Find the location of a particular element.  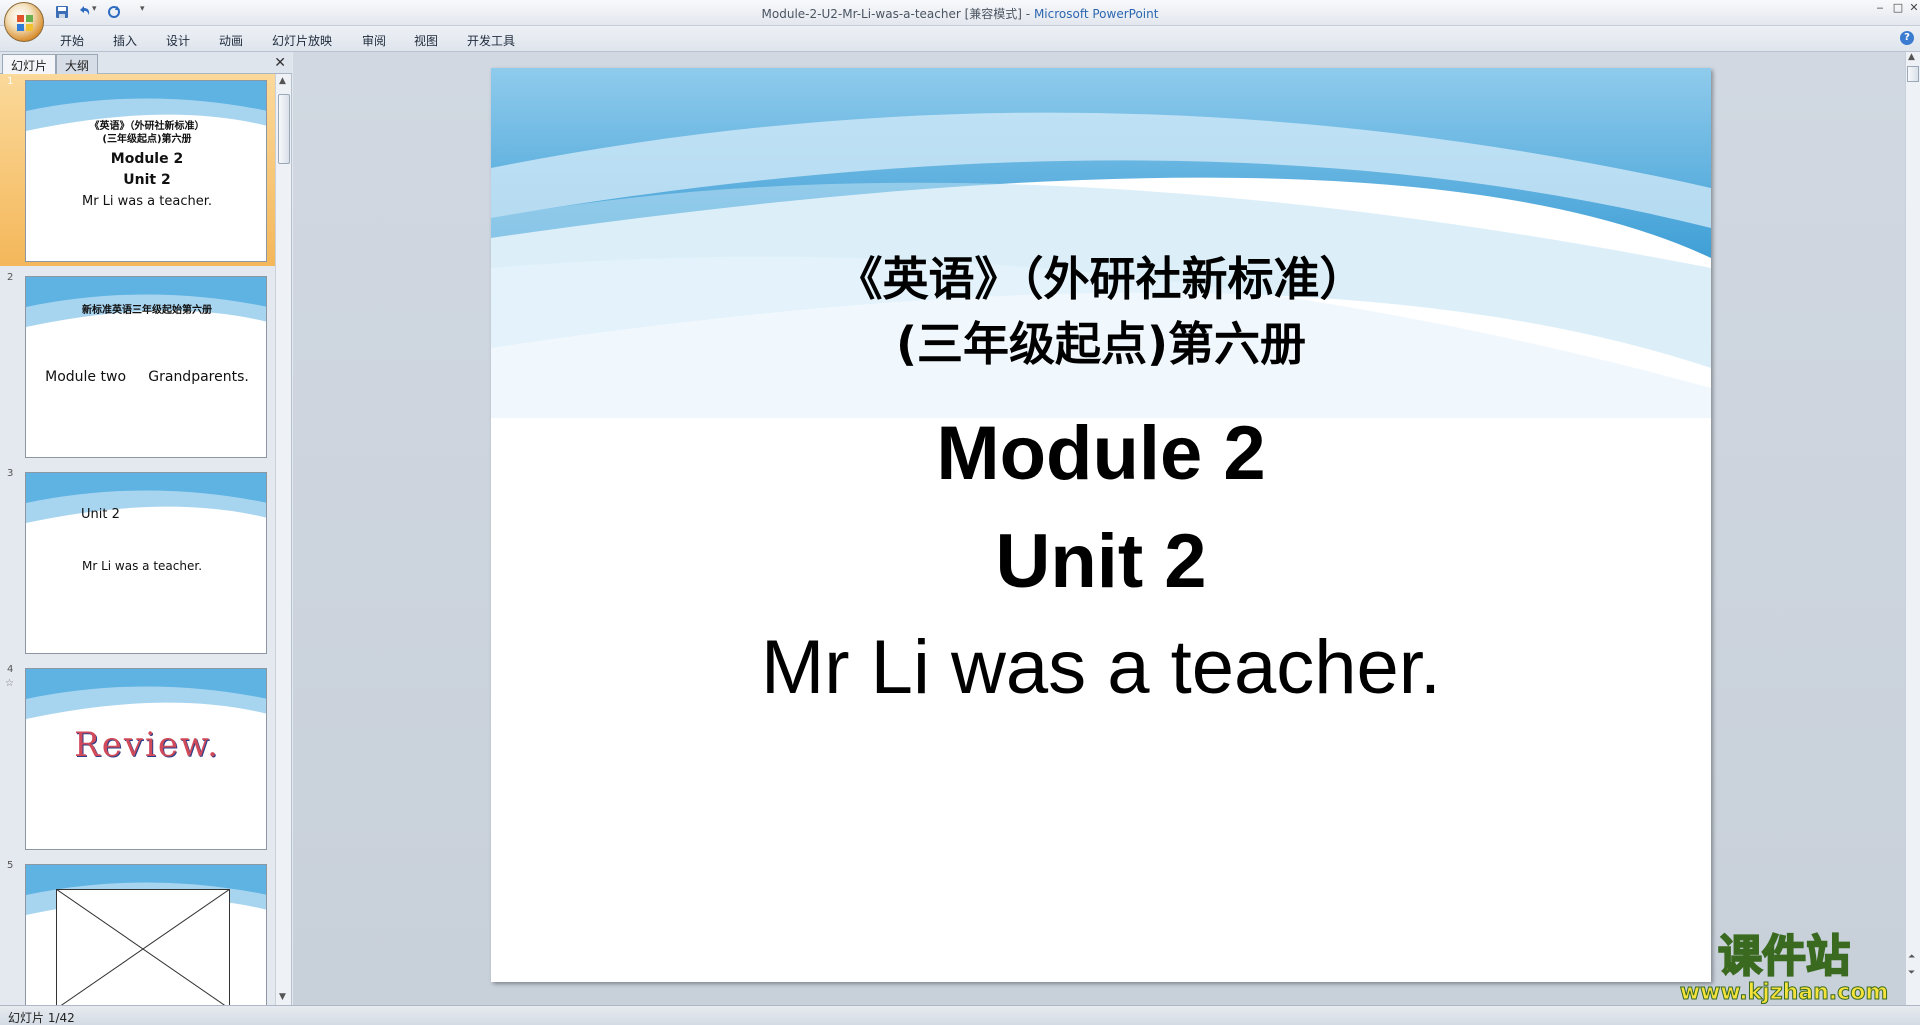

slide-indicator: 幻灯片 1/42 is located at coordinates (41, 1018).